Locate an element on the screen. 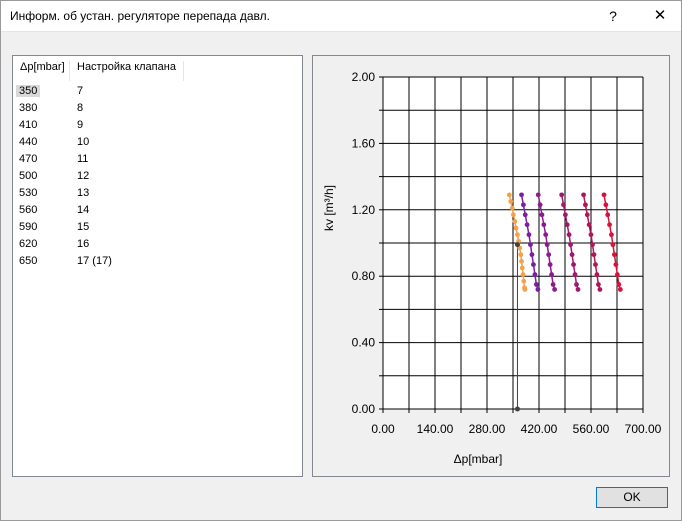  column-header-dp: Δp[mbar] is located at coordinates (42, 71).